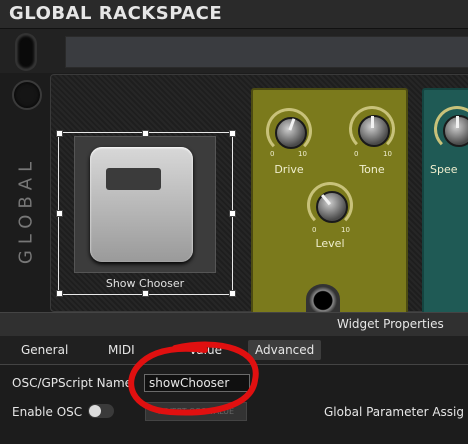 The width and height of the screenshot is (468, 444). What do you see at coordinates (47, 412) in the screenshot?
I see `enable-osc-label: Enable OSC` at bounding box center [47, 412].